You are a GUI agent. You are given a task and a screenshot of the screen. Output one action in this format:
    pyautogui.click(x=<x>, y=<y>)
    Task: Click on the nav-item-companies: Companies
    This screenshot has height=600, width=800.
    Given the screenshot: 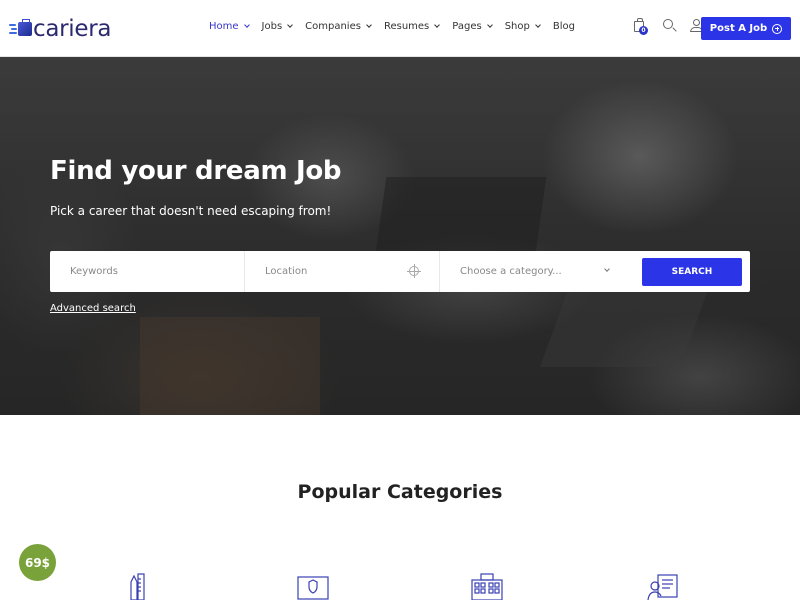 What is the action you would take?
    pyautogui.click(x=338, y=26)
    